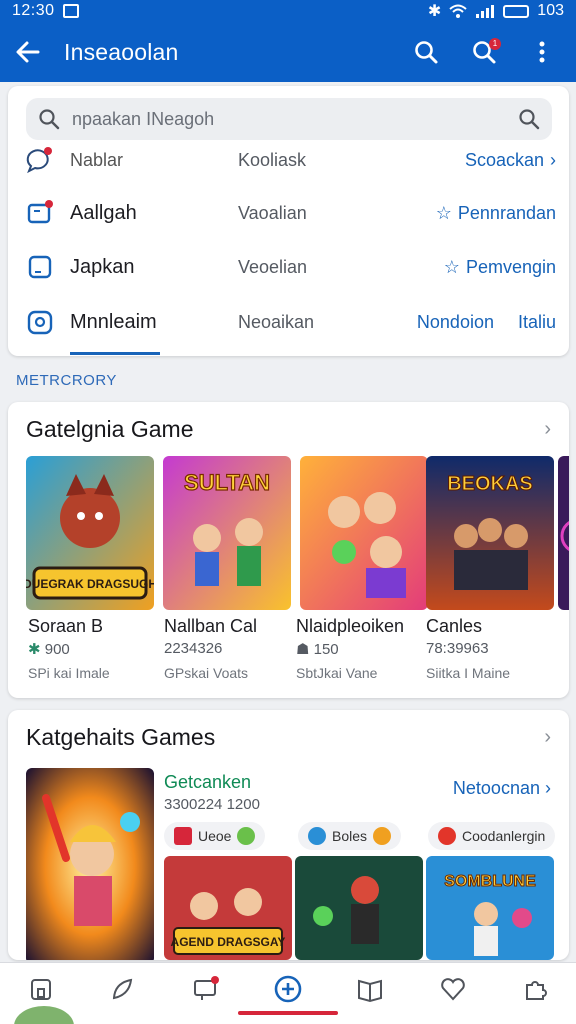 The height and width of the screenshot is (1024, 576). I want to click on nav-add, so click(288, 989).